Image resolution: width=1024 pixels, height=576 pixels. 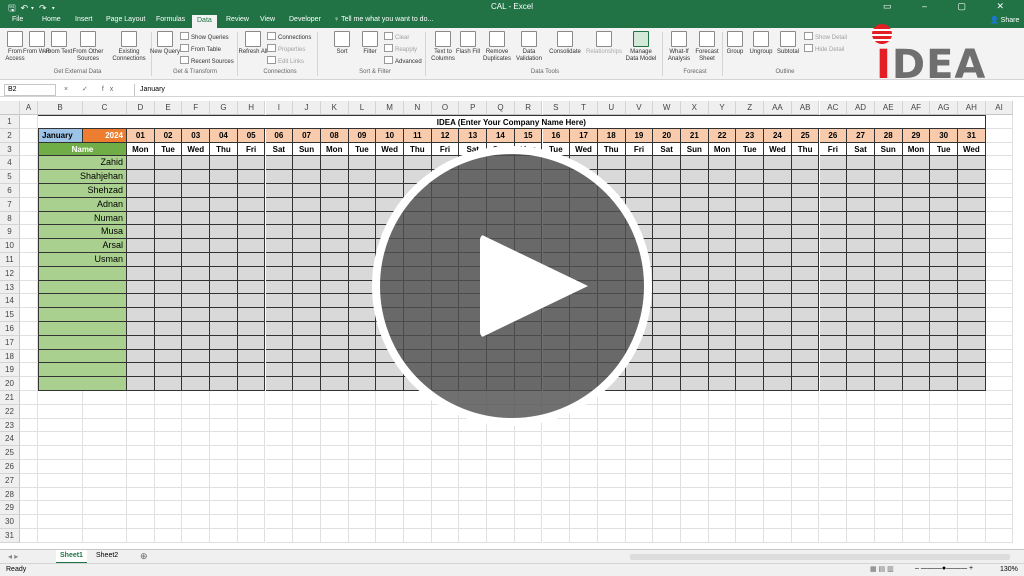 What do you see at coordinates (10, 177) in the screenshot?
I see `row-header: 5` at bounding box center [10, 177].